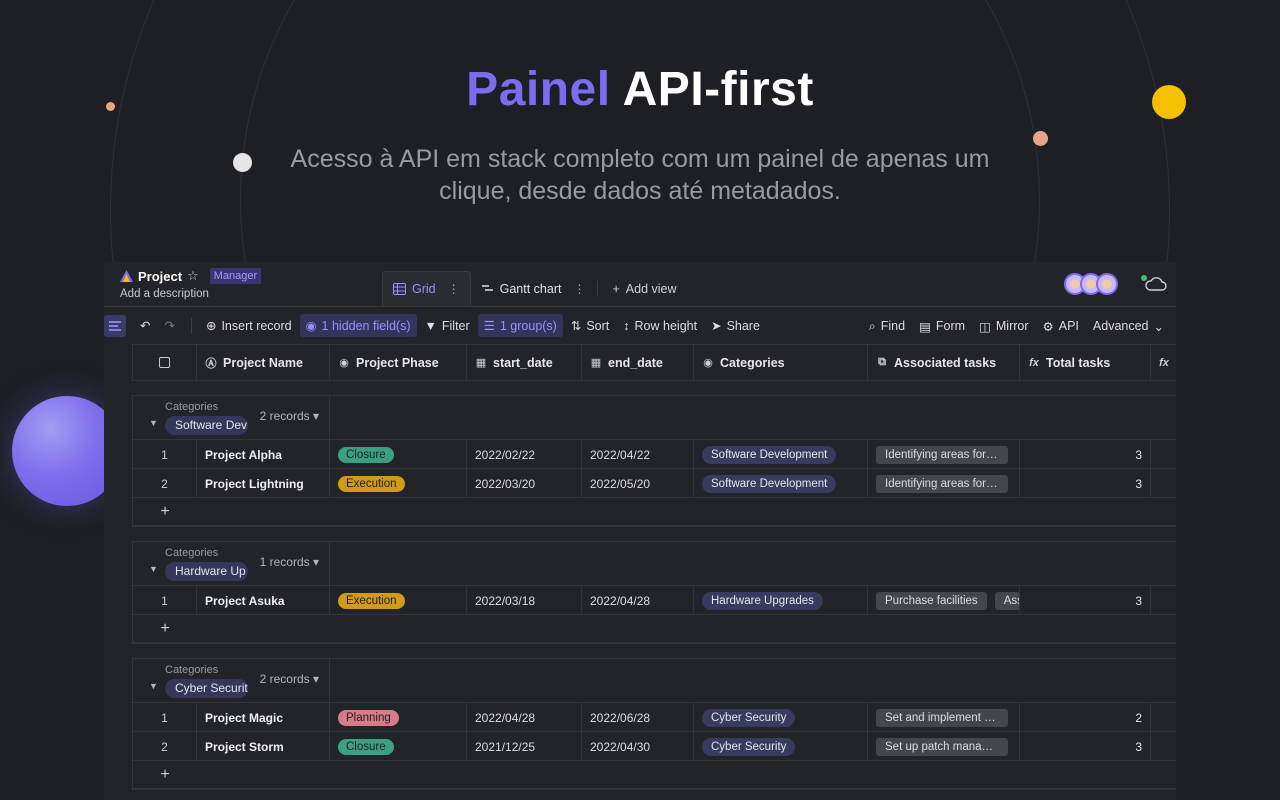 The height and width of the screenshot is (800, 1280). Describe the element at coordinates (1034, 362) in the screenshot. I see `formula-icon: fx` at that location.